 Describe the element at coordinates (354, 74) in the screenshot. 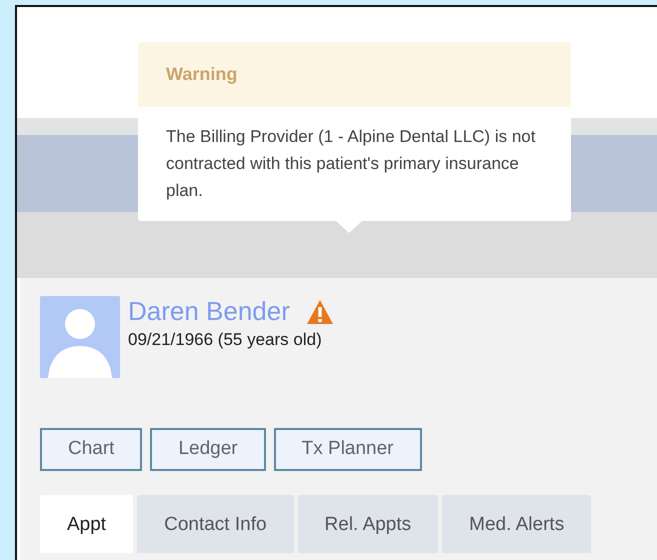

I see `tooltip-title: Warning` at that location.